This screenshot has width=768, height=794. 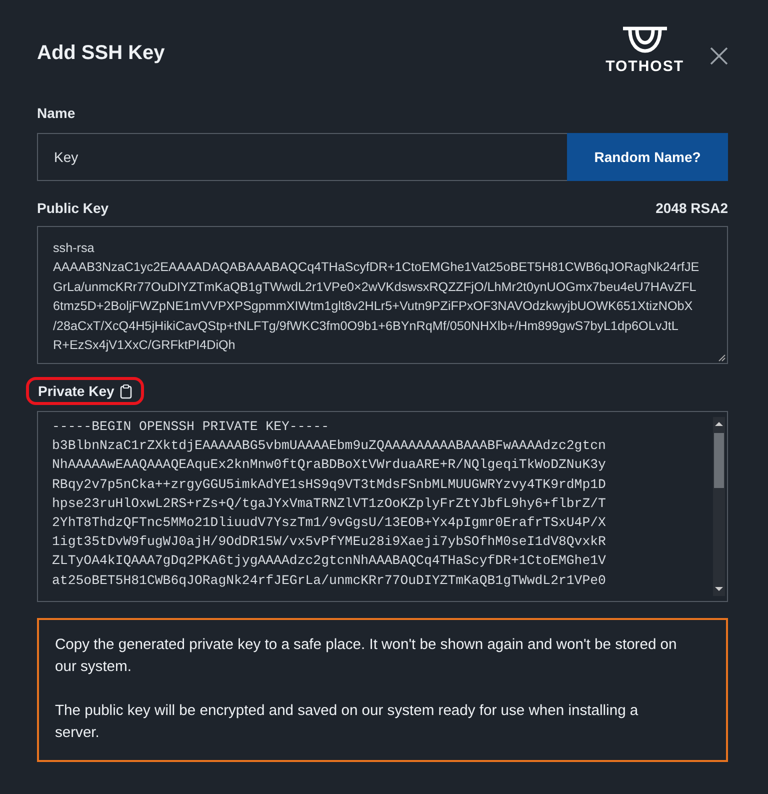 What do you see at coordinates (73, 208) in the screenshot?
I see `public-key-label: Public Key` at bounding box center [73, 208].